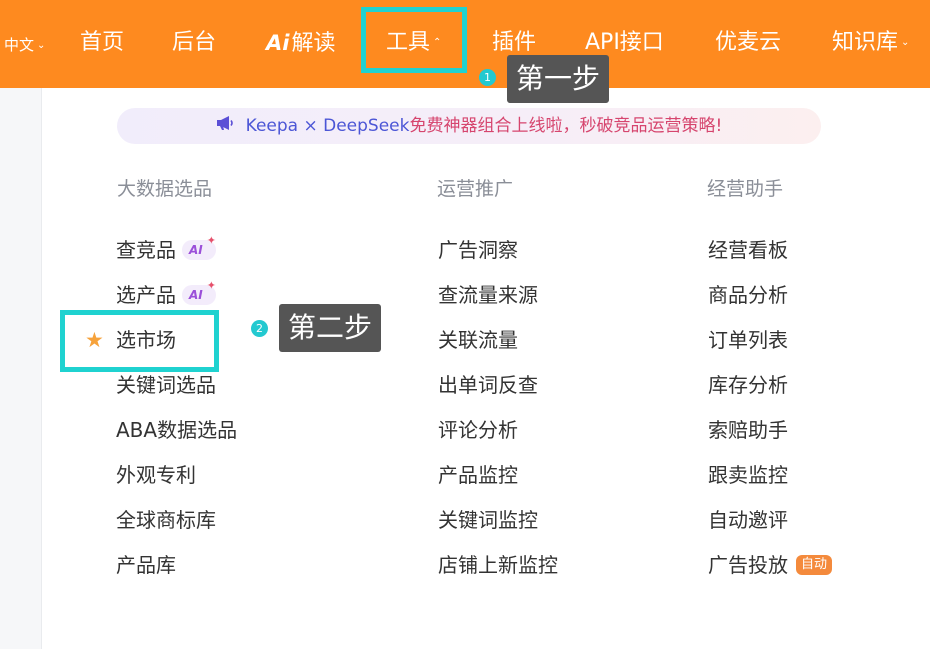  Describe the element at coordinates (478, 250) in the screenshot. I see `menu-item-ad-insight: 广告洞察` at that location.